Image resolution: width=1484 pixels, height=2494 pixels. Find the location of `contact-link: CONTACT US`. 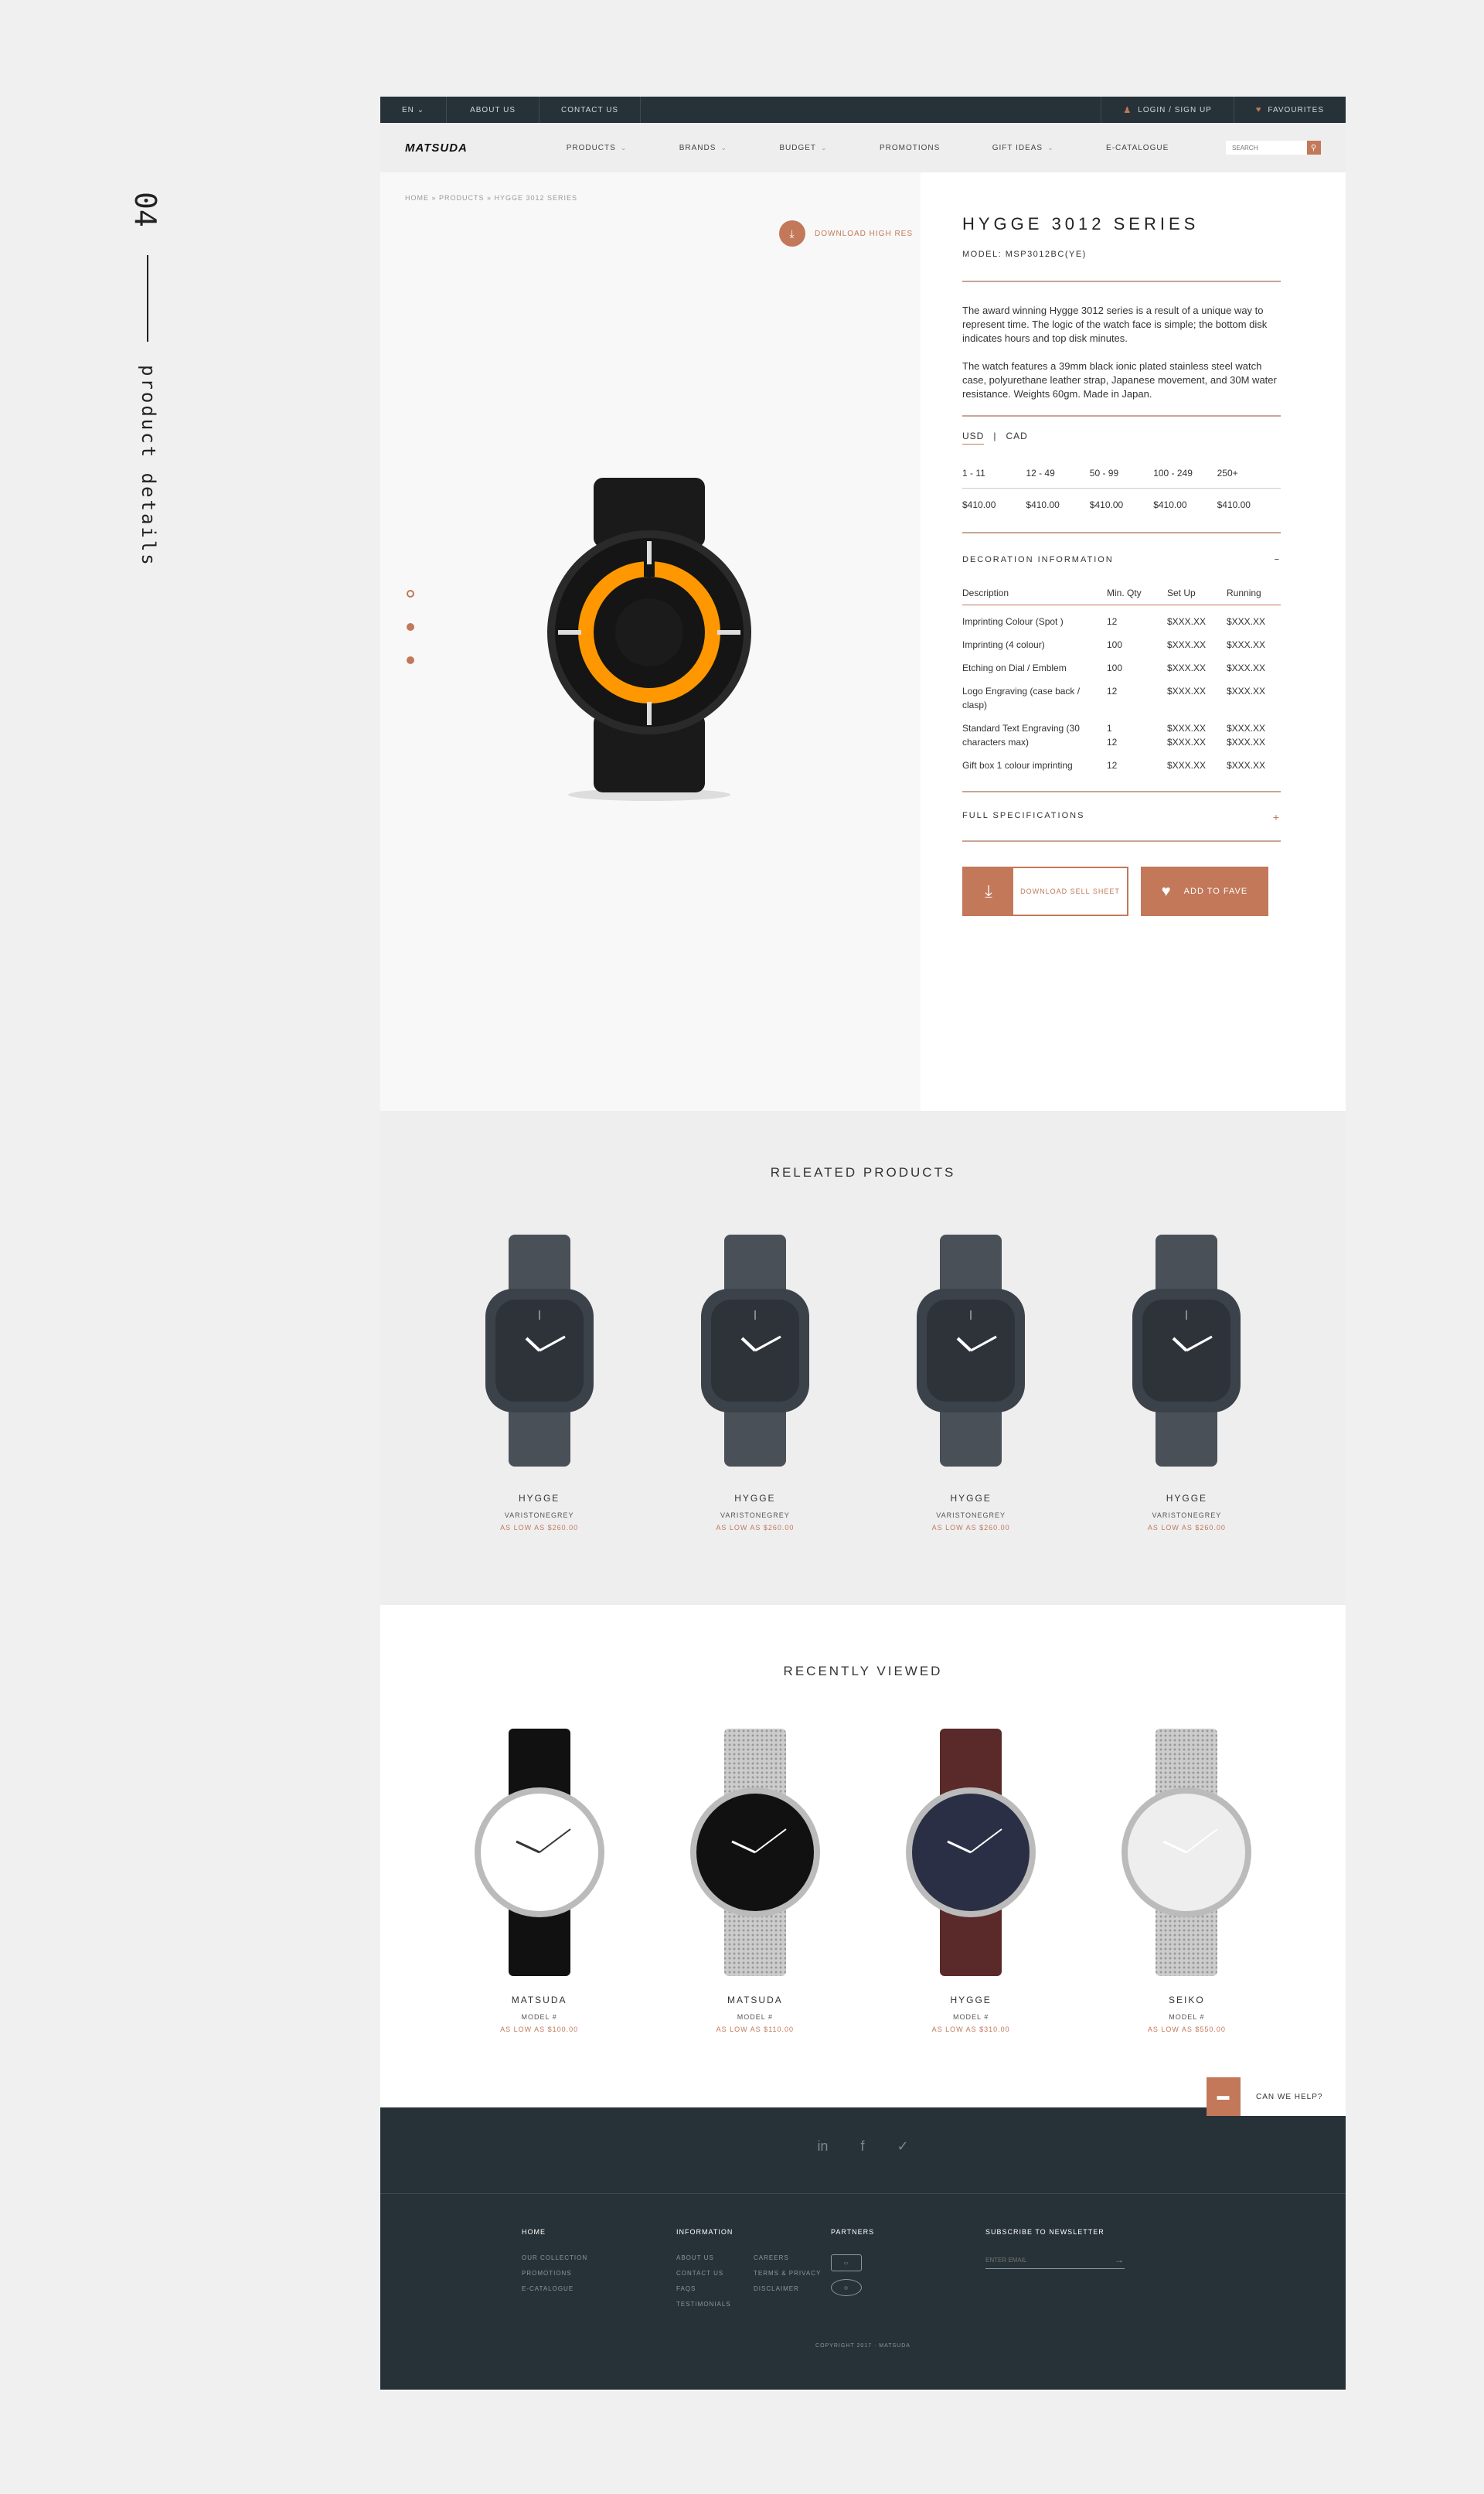

contact-link: CONTACT US is located at coordinates (590, 110).